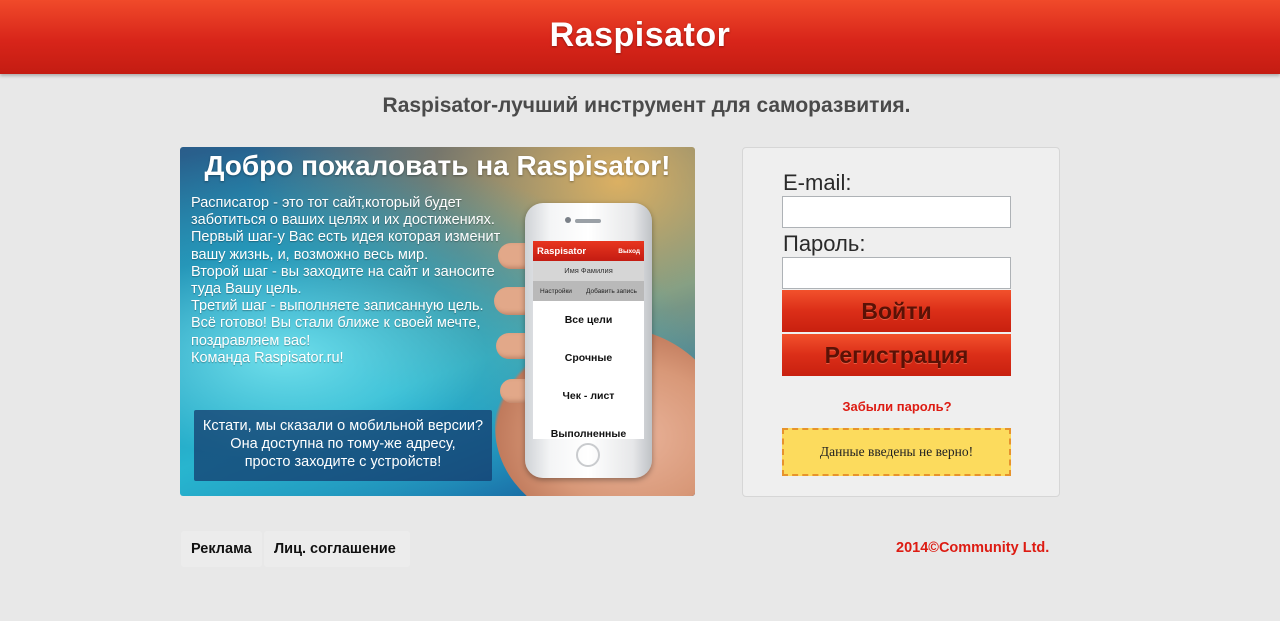 The image size is (1280, 621). Describe the element at coordinates (588, 271) in the screenshot. I see `phone-user-name: Имя Фамилия` at that location.